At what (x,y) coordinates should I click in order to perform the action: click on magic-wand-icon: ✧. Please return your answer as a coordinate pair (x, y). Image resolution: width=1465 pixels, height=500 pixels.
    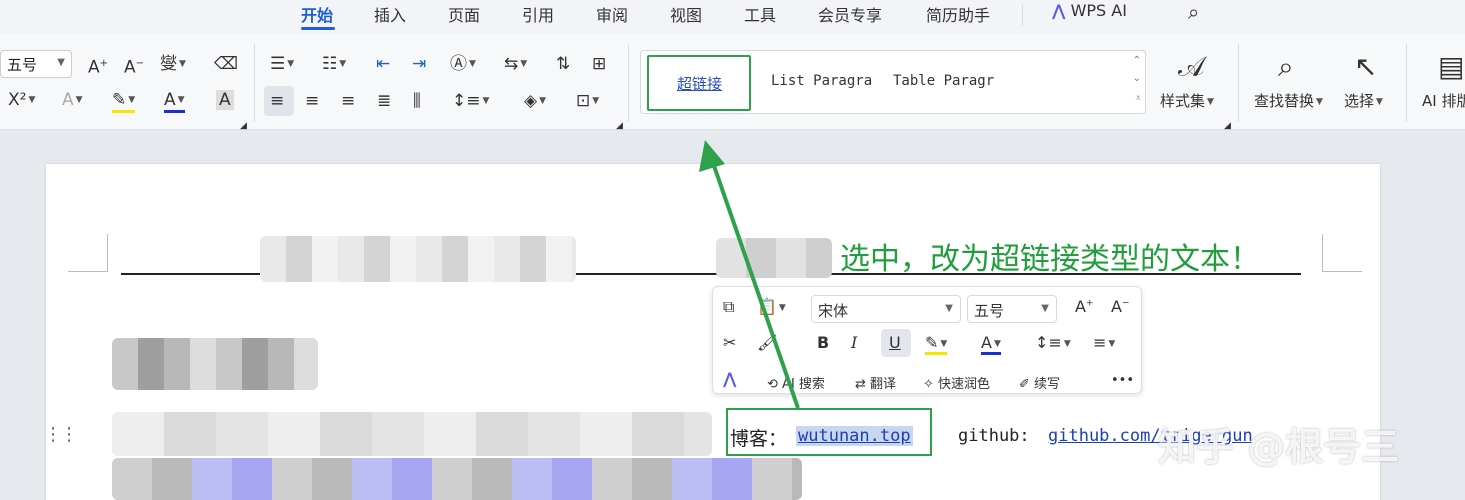
    Looking at the image, I should click on (928, 384).